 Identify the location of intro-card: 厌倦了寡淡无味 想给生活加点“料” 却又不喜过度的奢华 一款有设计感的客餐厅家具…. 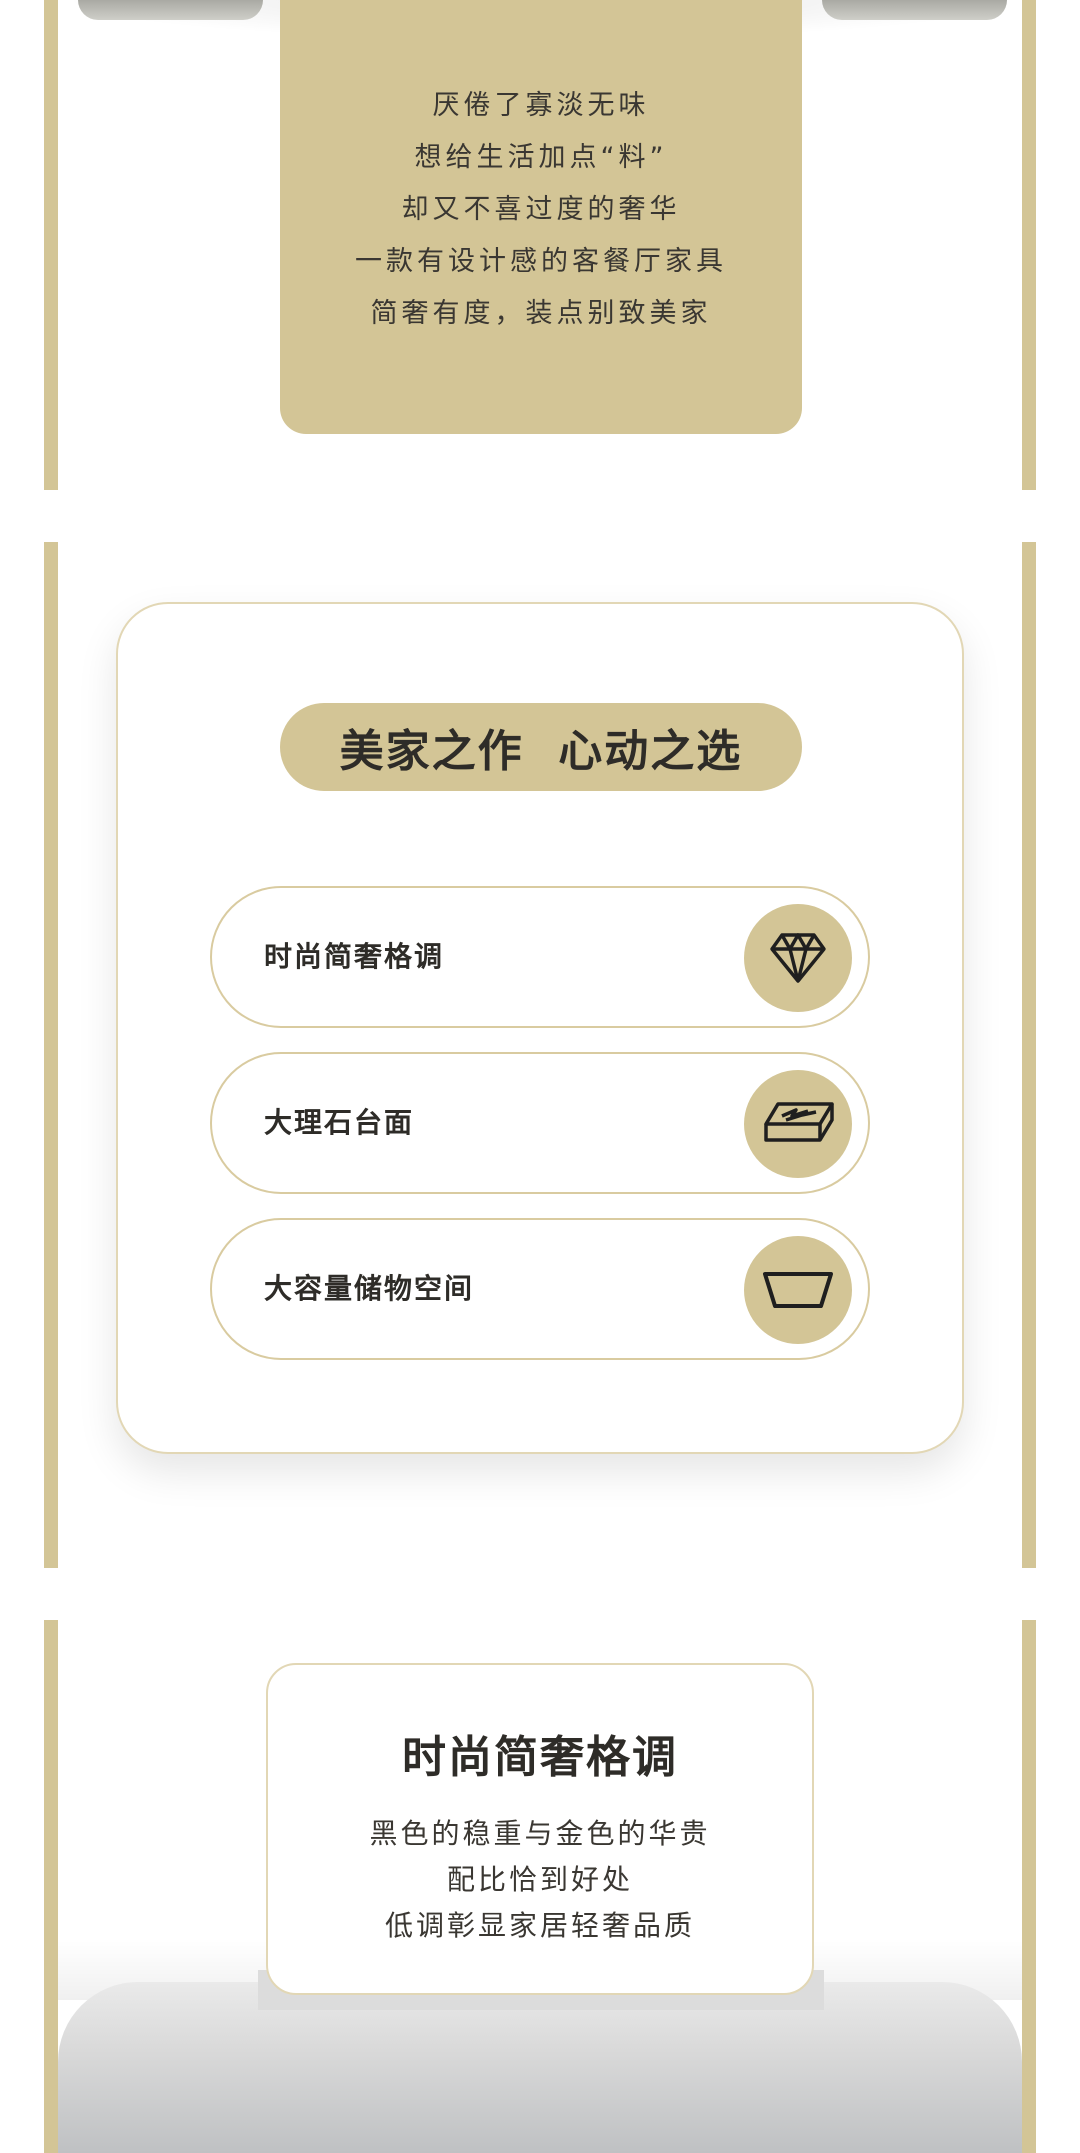
(541, 217).